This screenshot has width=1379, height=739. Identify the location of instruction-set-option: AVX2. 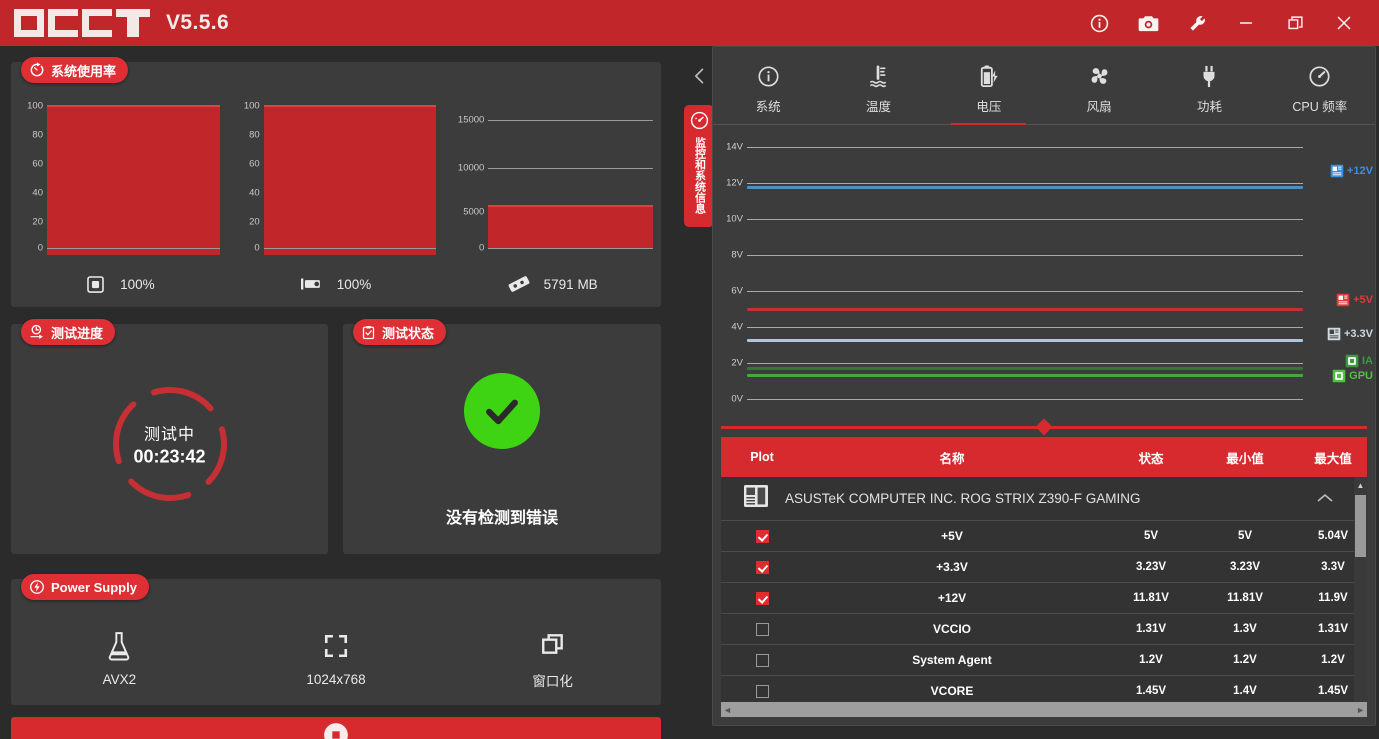
(119, 658).